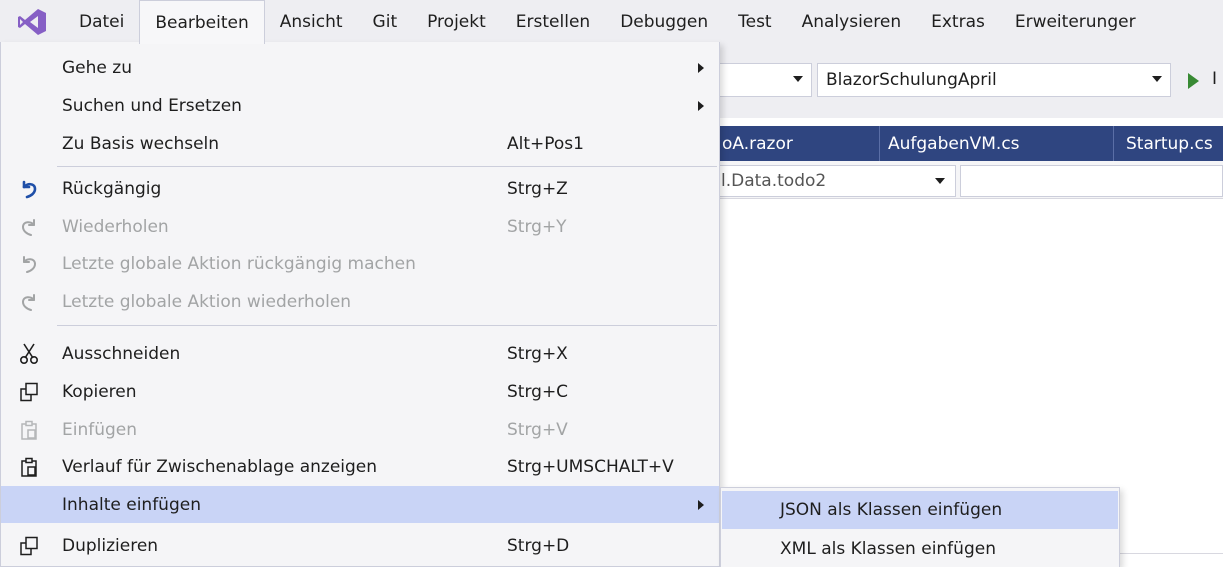  I want to click on startup-project-combo: BlazorSchulungApril, so click(994, 80).